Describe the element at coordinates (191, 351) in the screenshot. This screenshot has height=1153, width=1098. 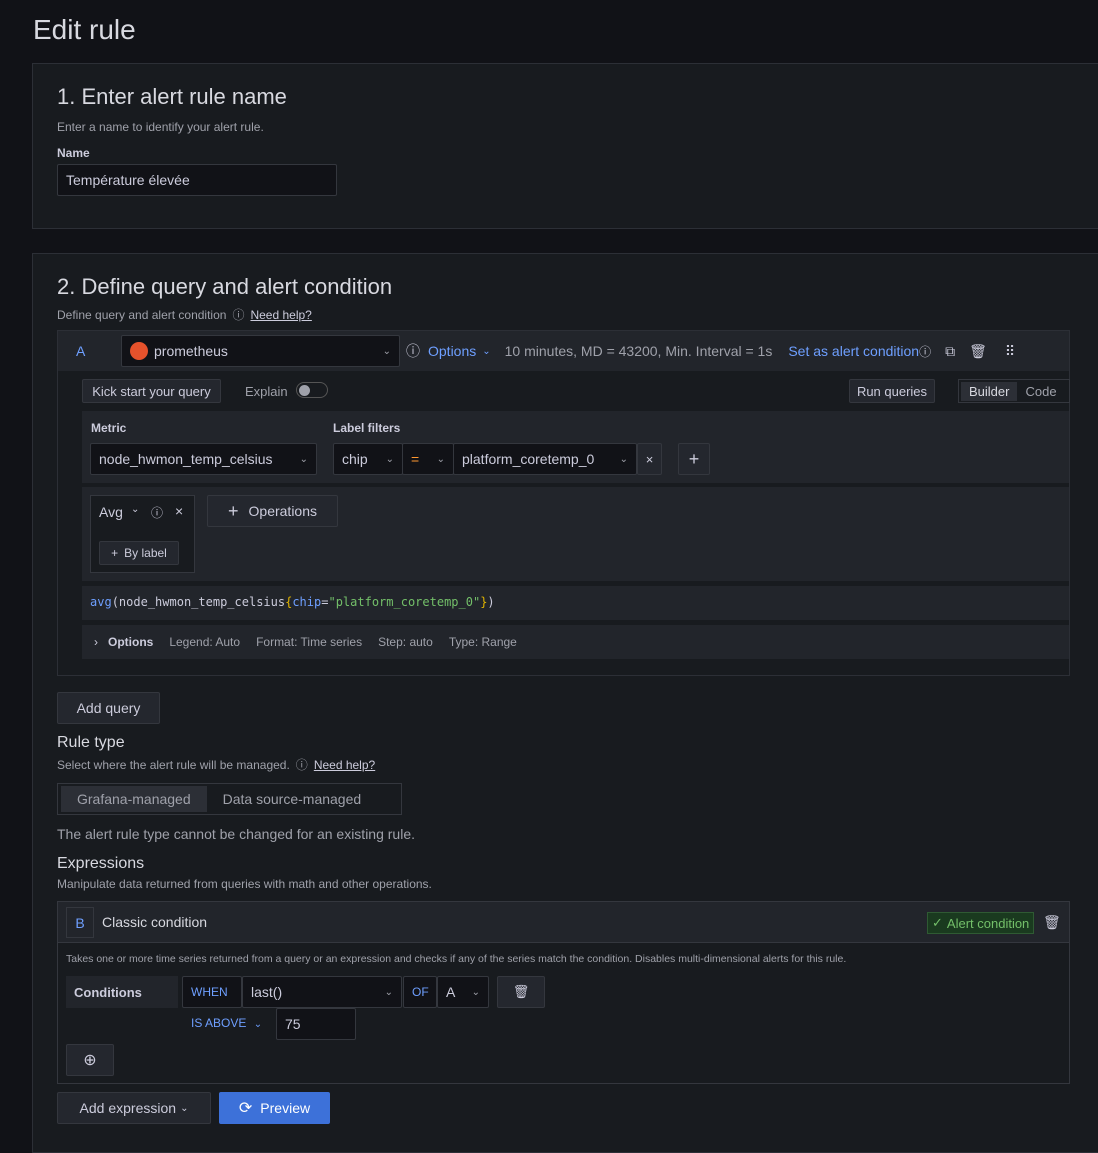
I see `datasource-name: prometheus` at that location.